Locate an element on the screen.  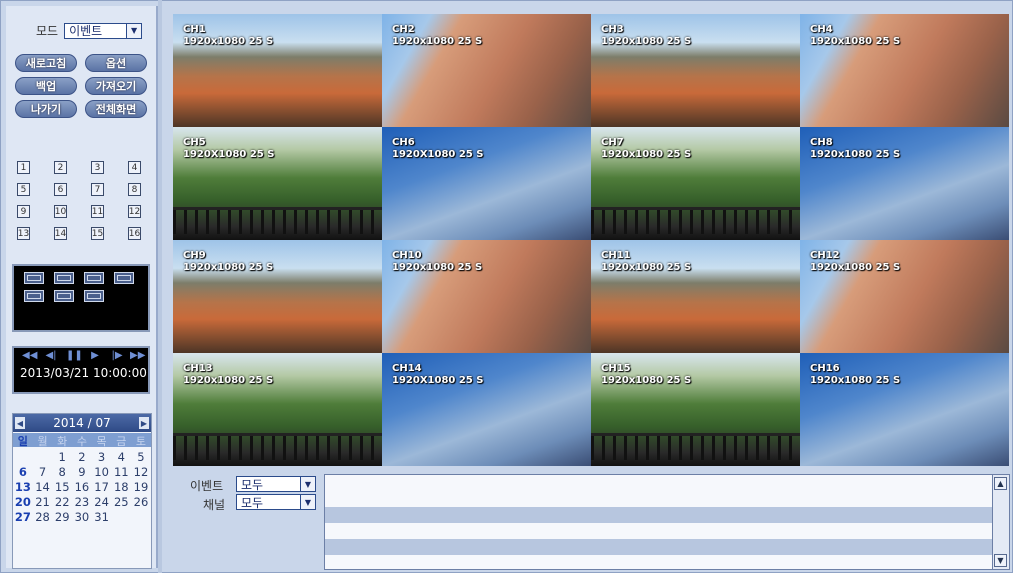
channel-button-5: 5 is located at coordinates (23, 189).